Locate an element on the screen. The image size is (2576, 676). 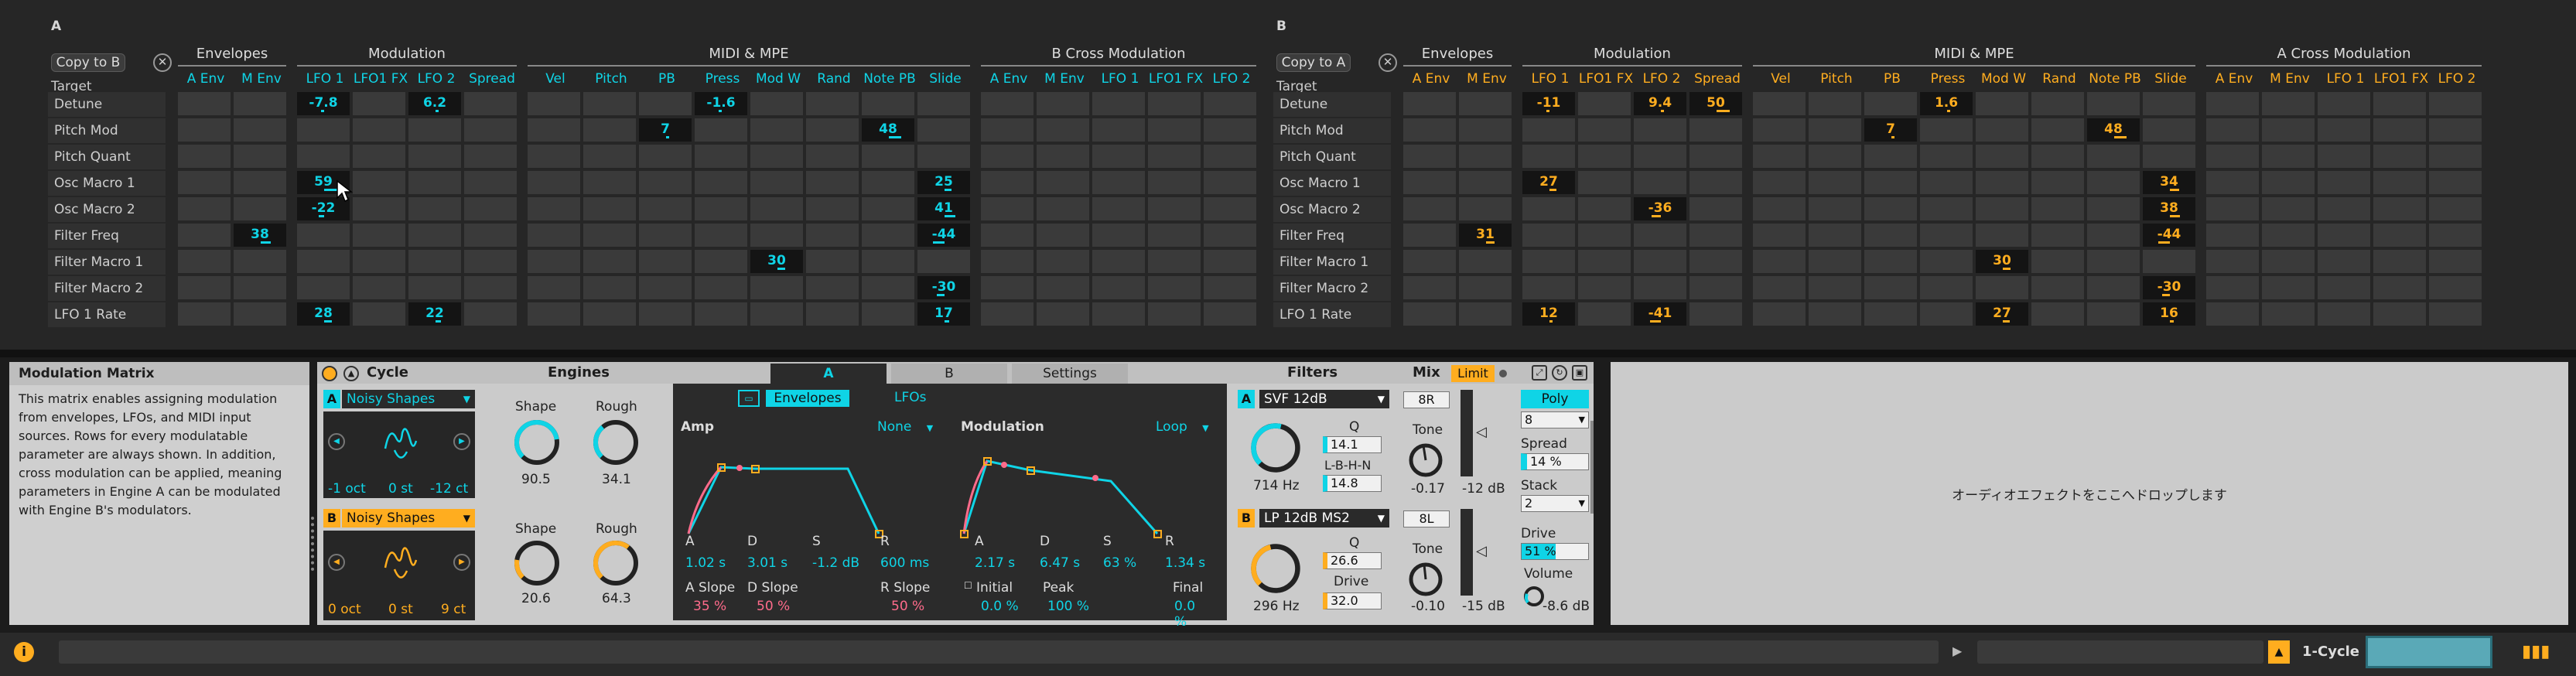
mix-a-tone-knob is located at coordinates (1425, 460).